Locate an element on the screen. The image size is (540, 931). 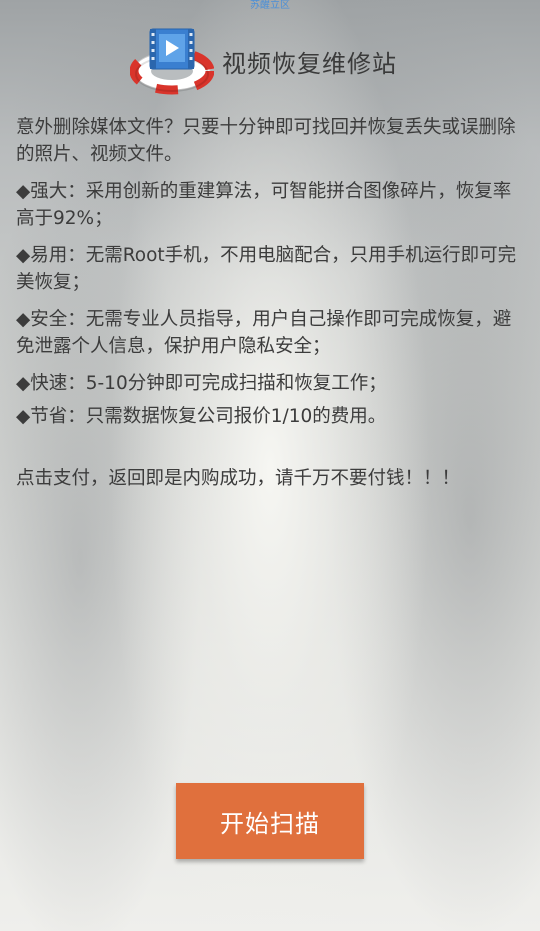
feature-fast: ◆快速：5-10分钟即可完成扫描和恢复工作； is located at coordinates (201, 383).